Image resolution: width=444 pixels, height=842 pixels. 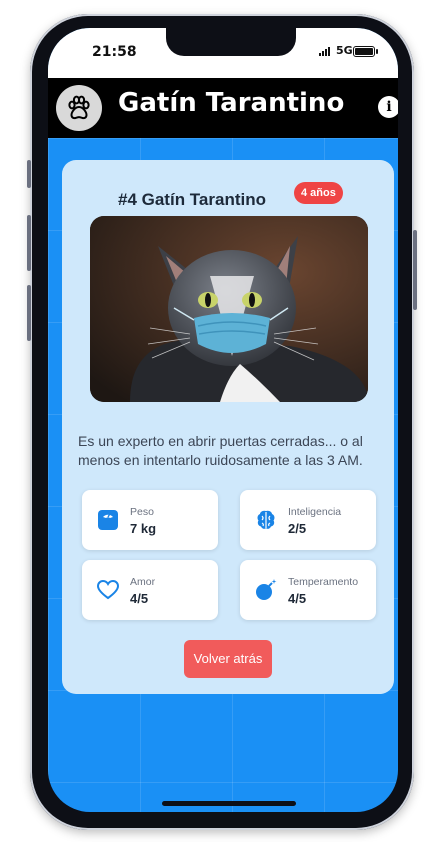 I want to click on stat-value: 7 kg, so click(x=143, y=528).